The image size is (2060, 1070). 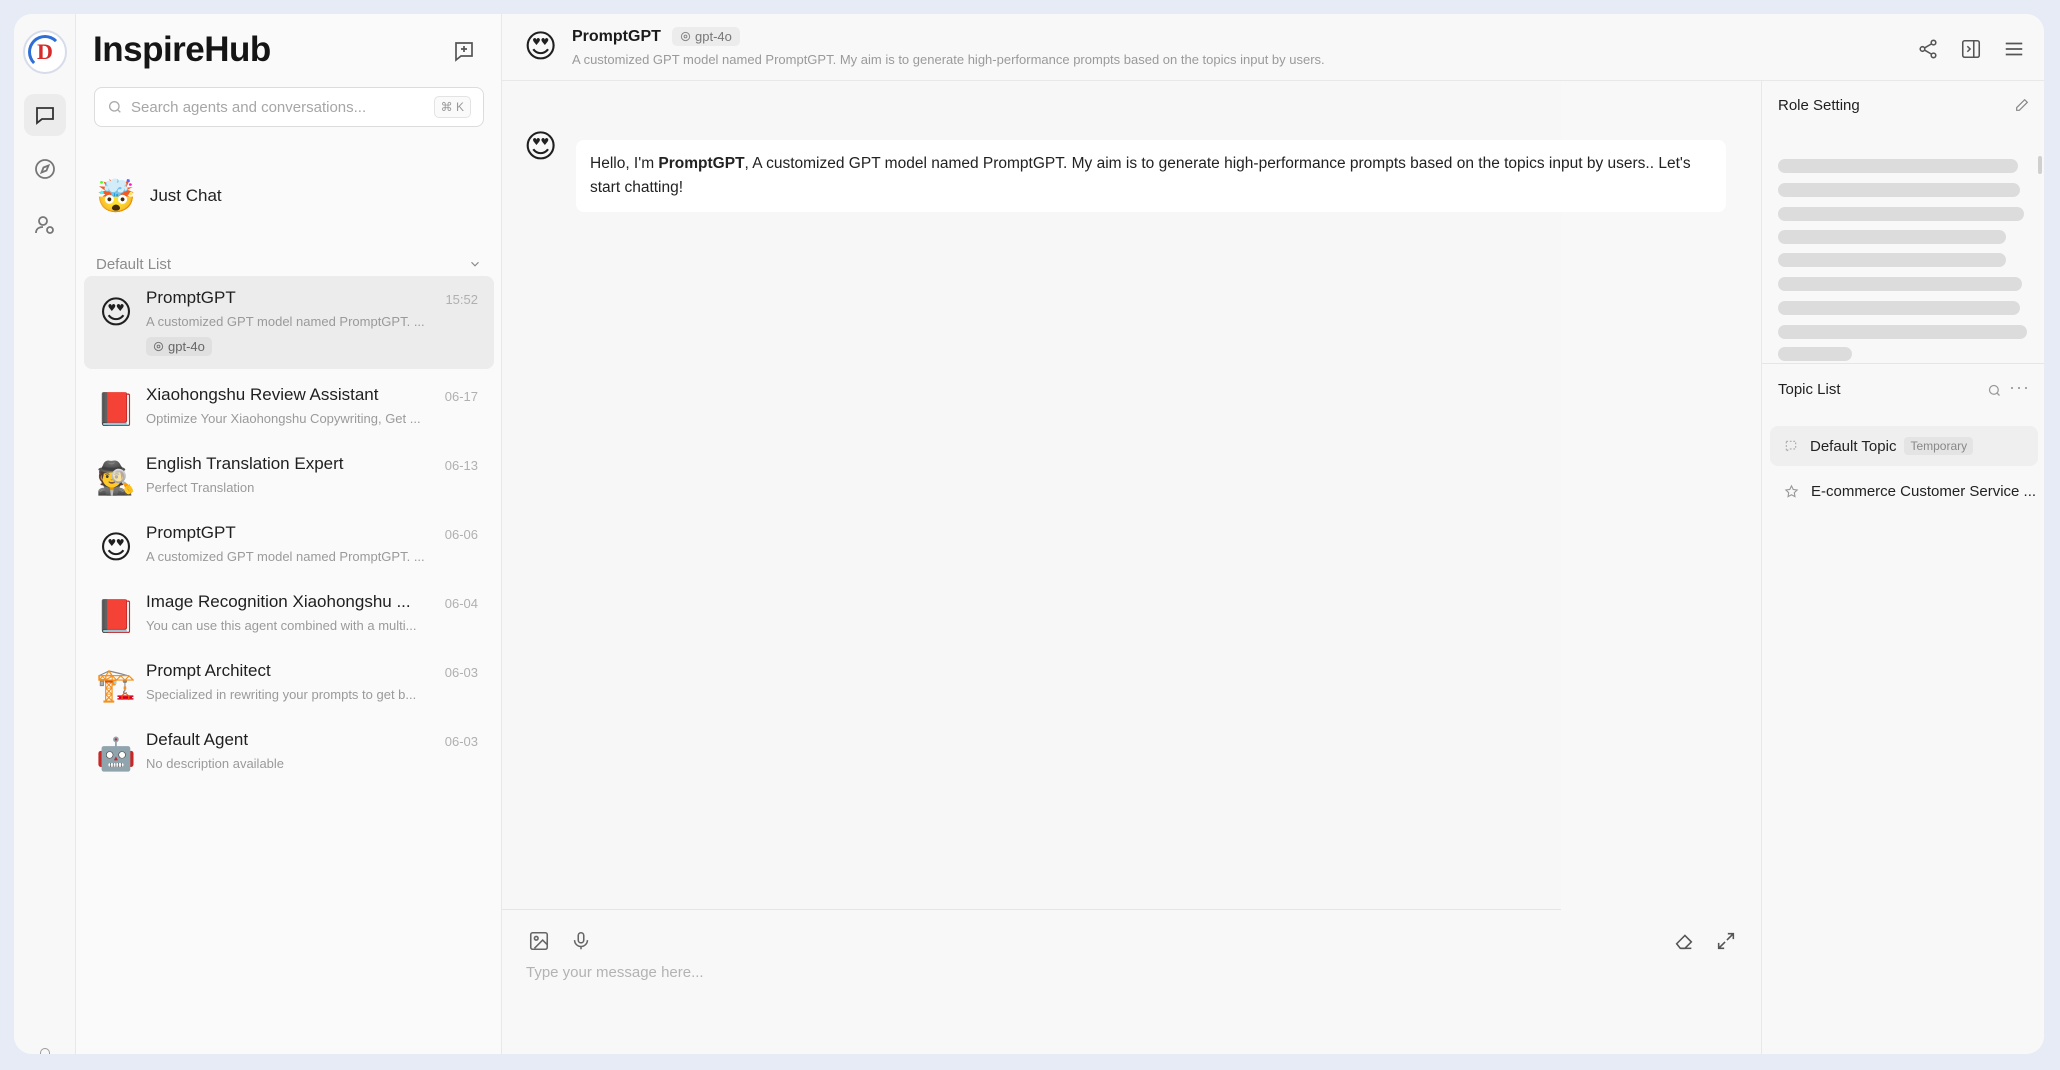 I want to click on topic-search-icon, so click(x=1994, y=390).